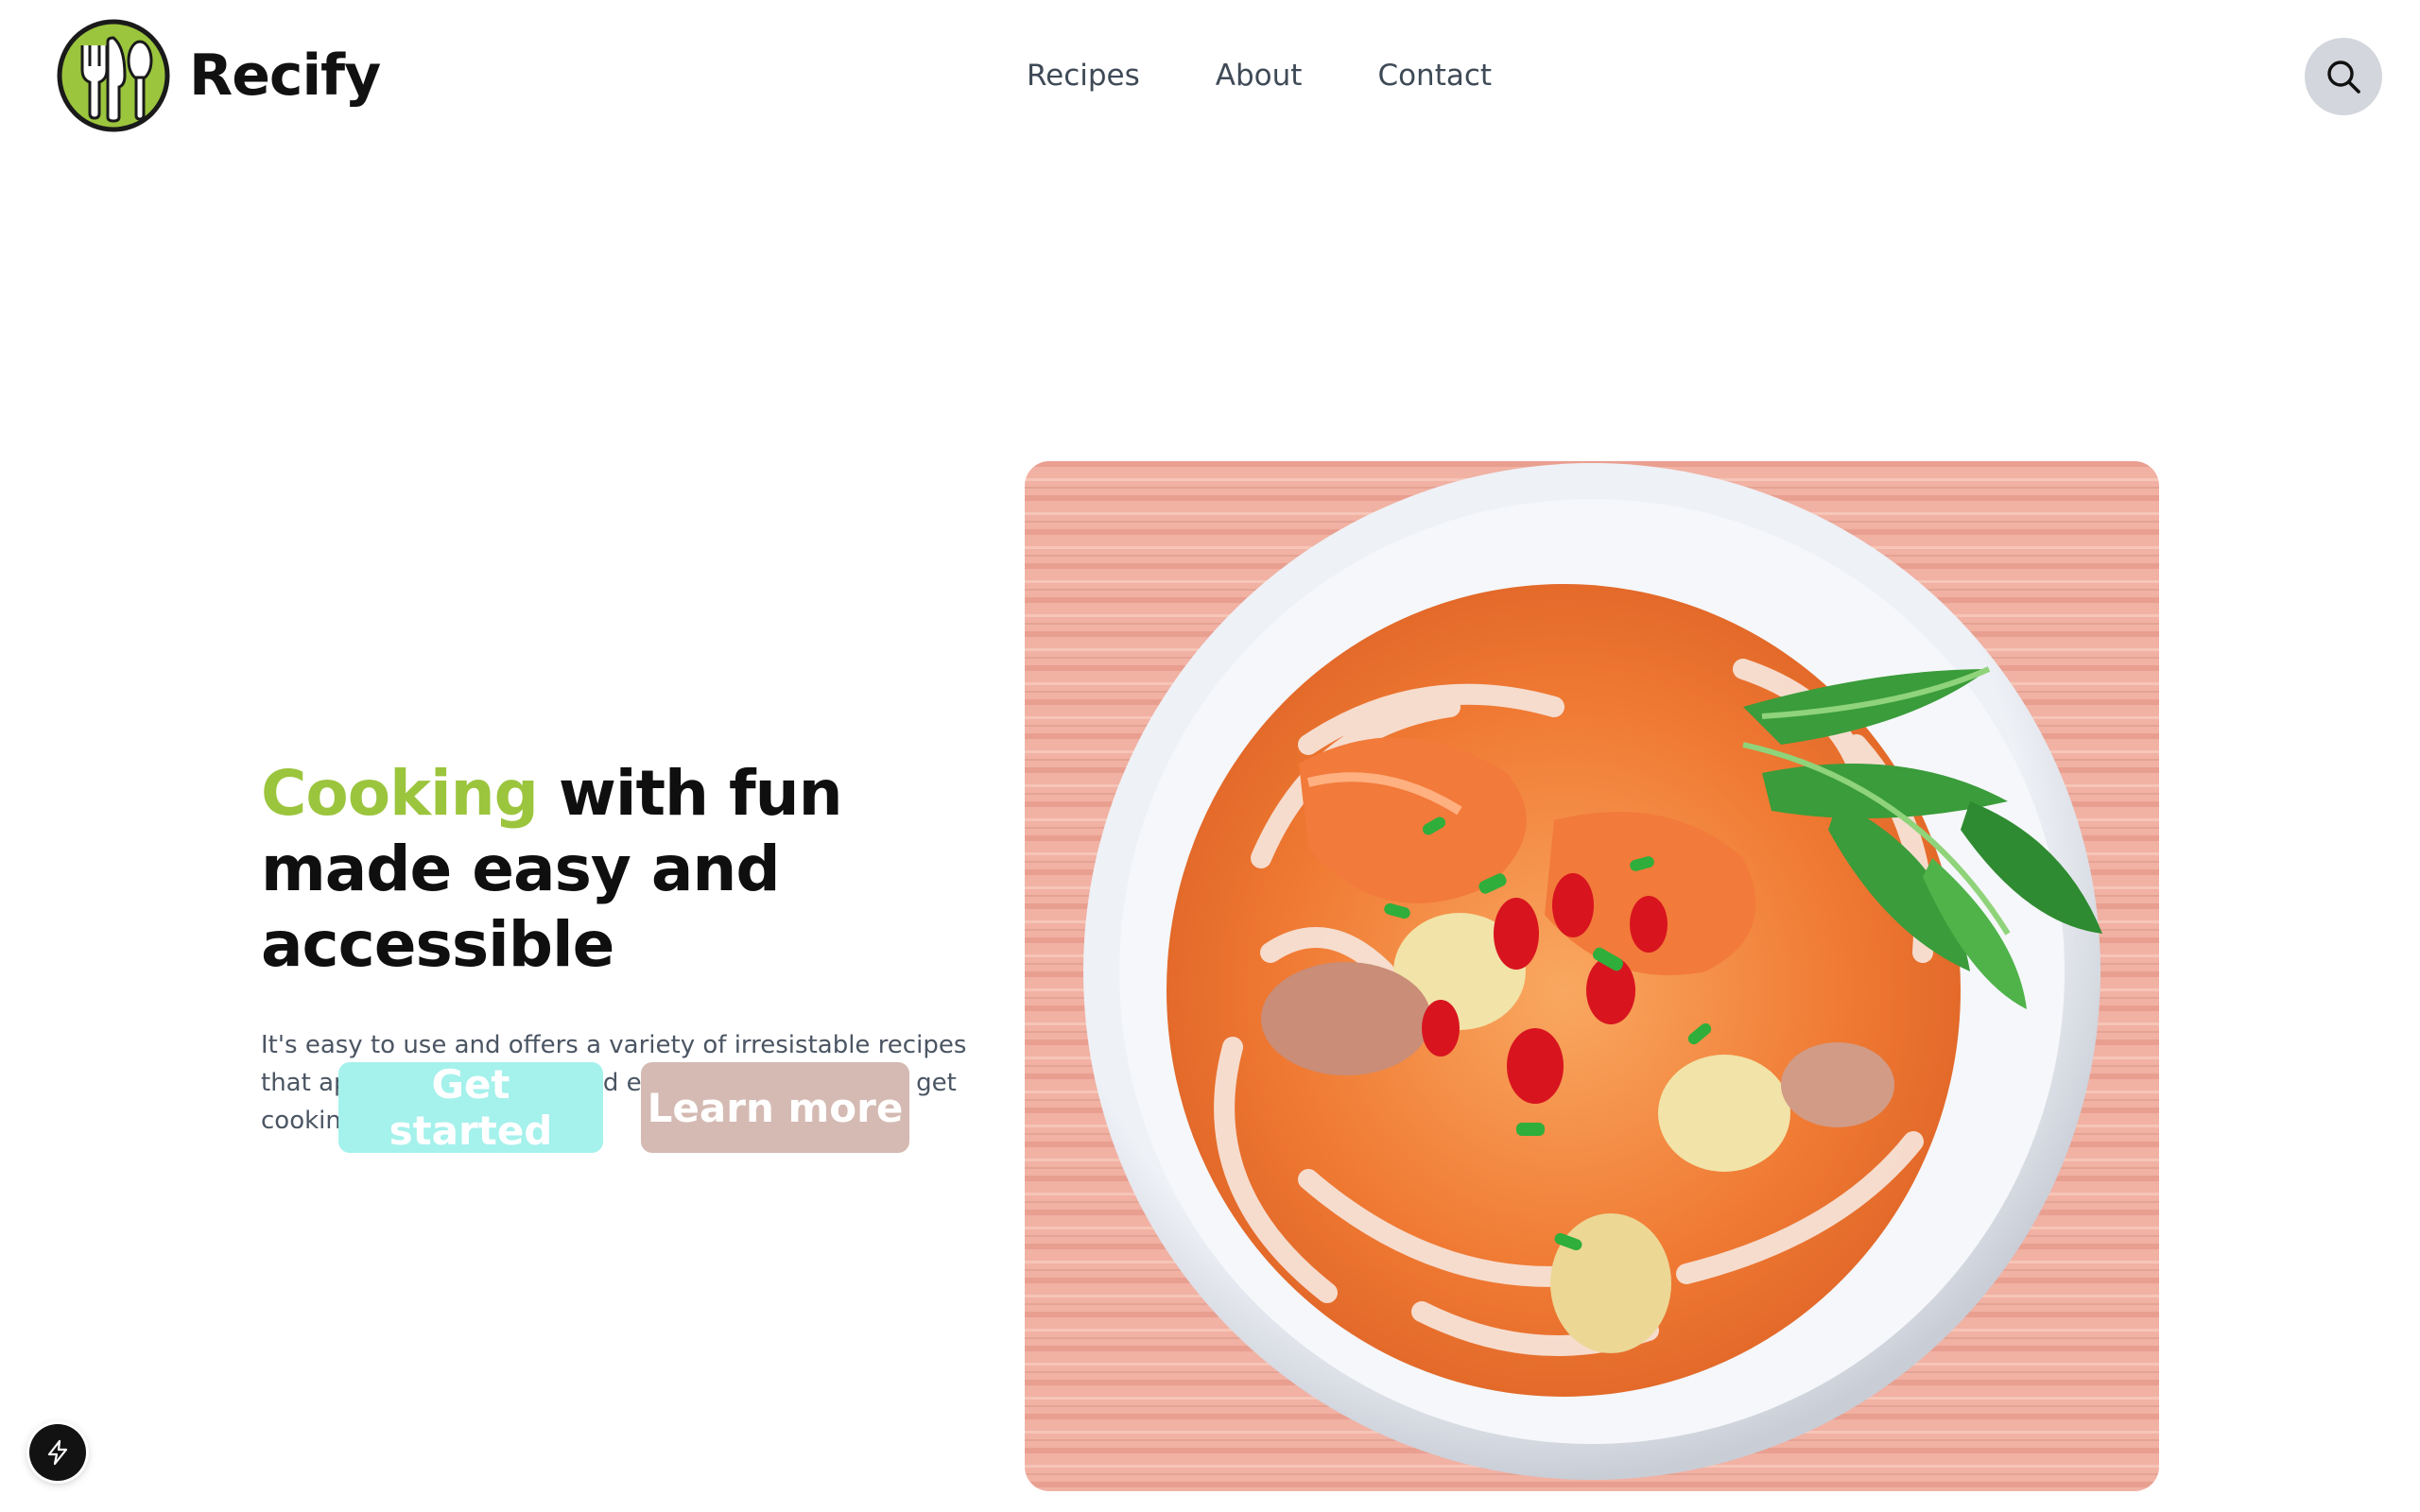  I want to click on nav-item-about: About, so click(1260, 76).